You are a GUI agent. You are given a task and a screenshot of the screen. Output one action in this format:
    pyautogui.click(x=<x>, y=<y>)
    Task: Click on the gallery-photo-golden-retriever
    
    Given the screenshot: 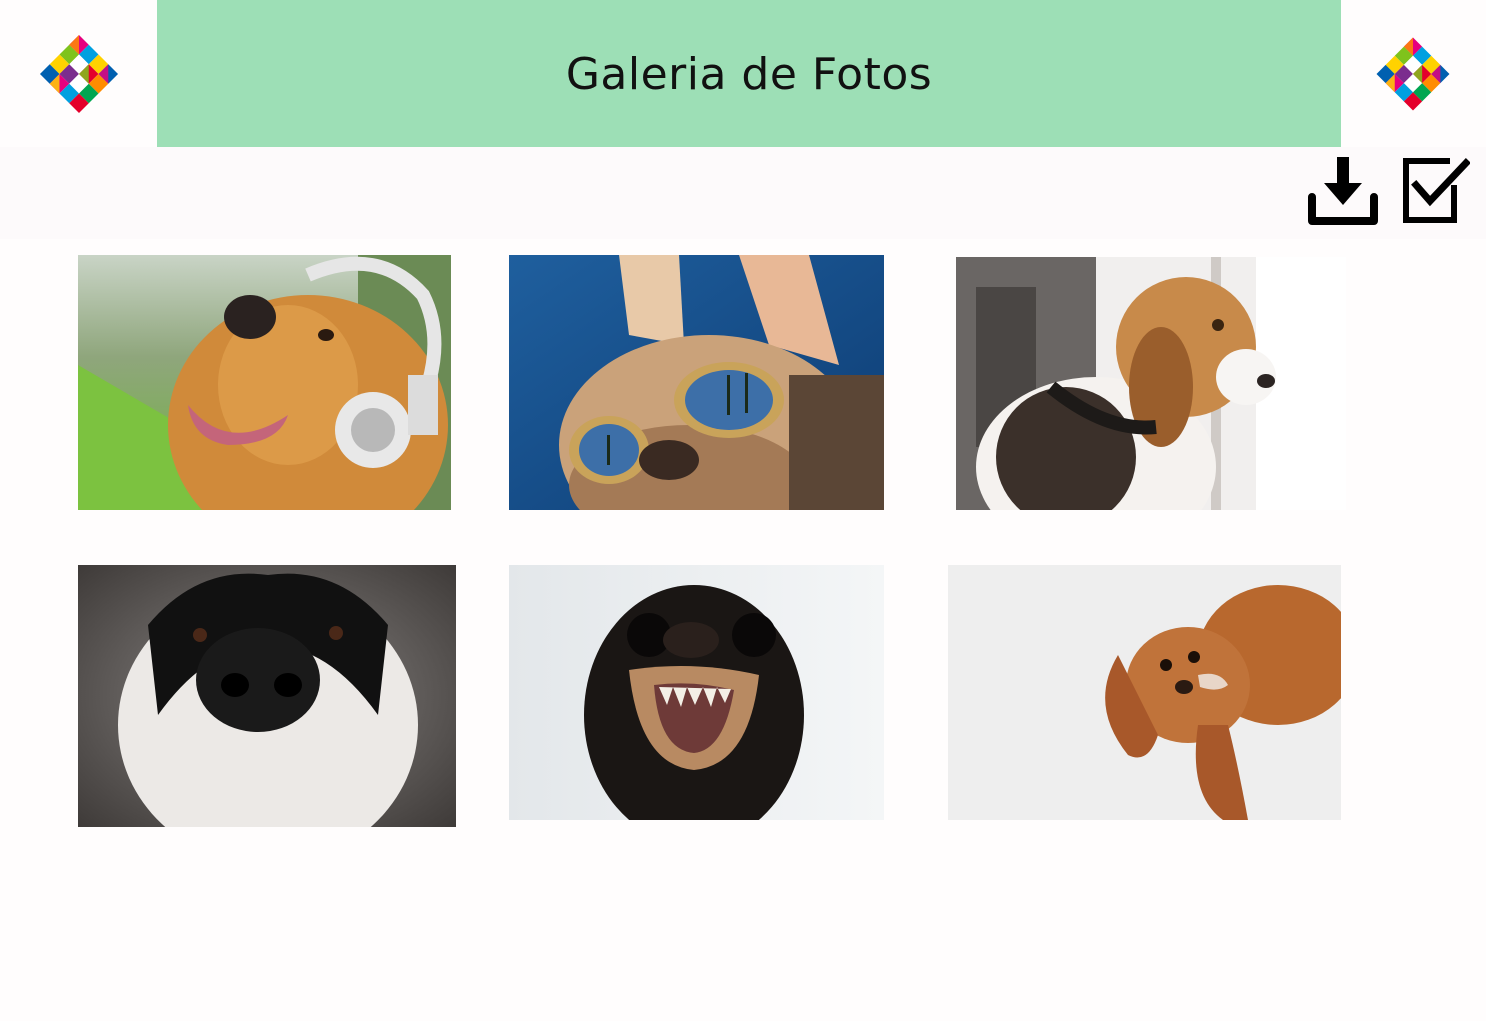 What is the action you would take?
    pyautogui.click(x=264, y=382)
    